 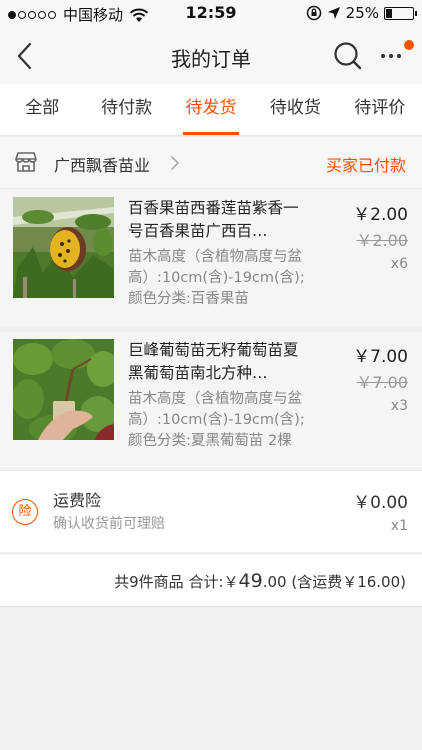 What do you see at coordinates (380, 215) in the screenshot?
I see `product-price: ￥2.00` at bounding box center [380, 215].